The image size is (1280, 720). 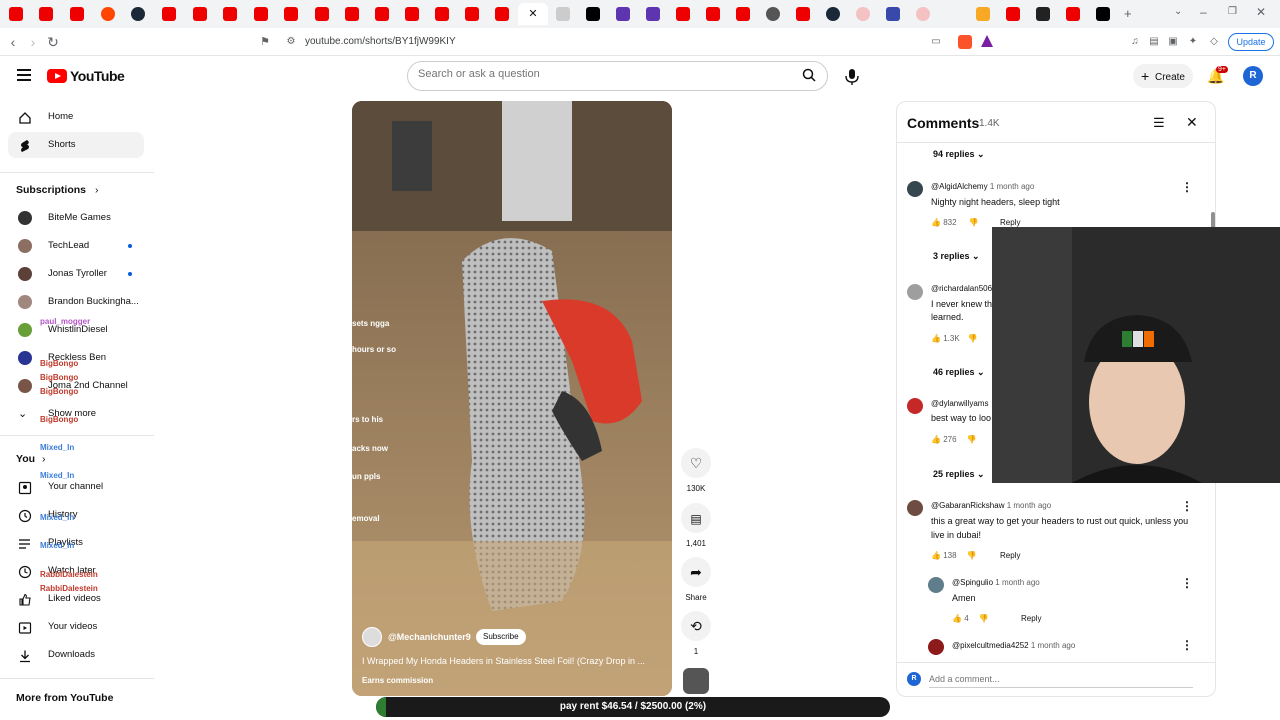 What do you see at coordinates (1193, 42) in the screenshot?
I see `leo-icon: ✦` at bounding box center [1193, 42].